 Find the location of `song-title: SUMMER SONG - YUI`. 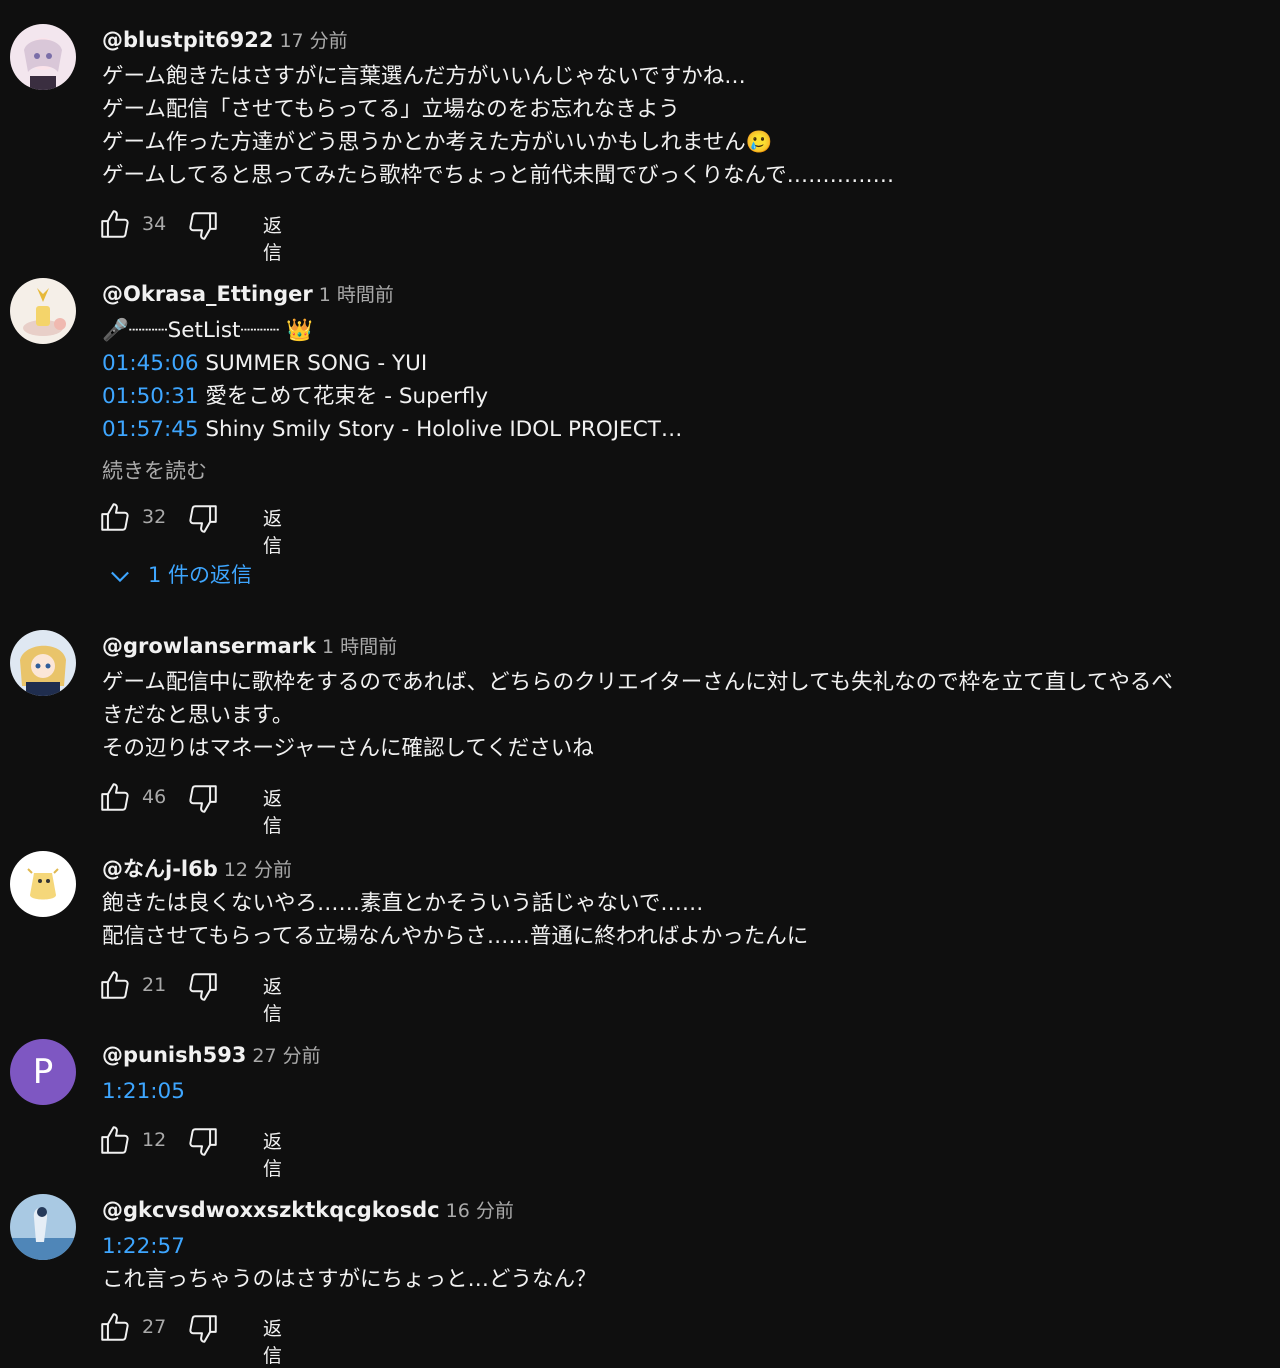

song-title: SUMMER SONG - YUI is located at coordinates (313, 363).